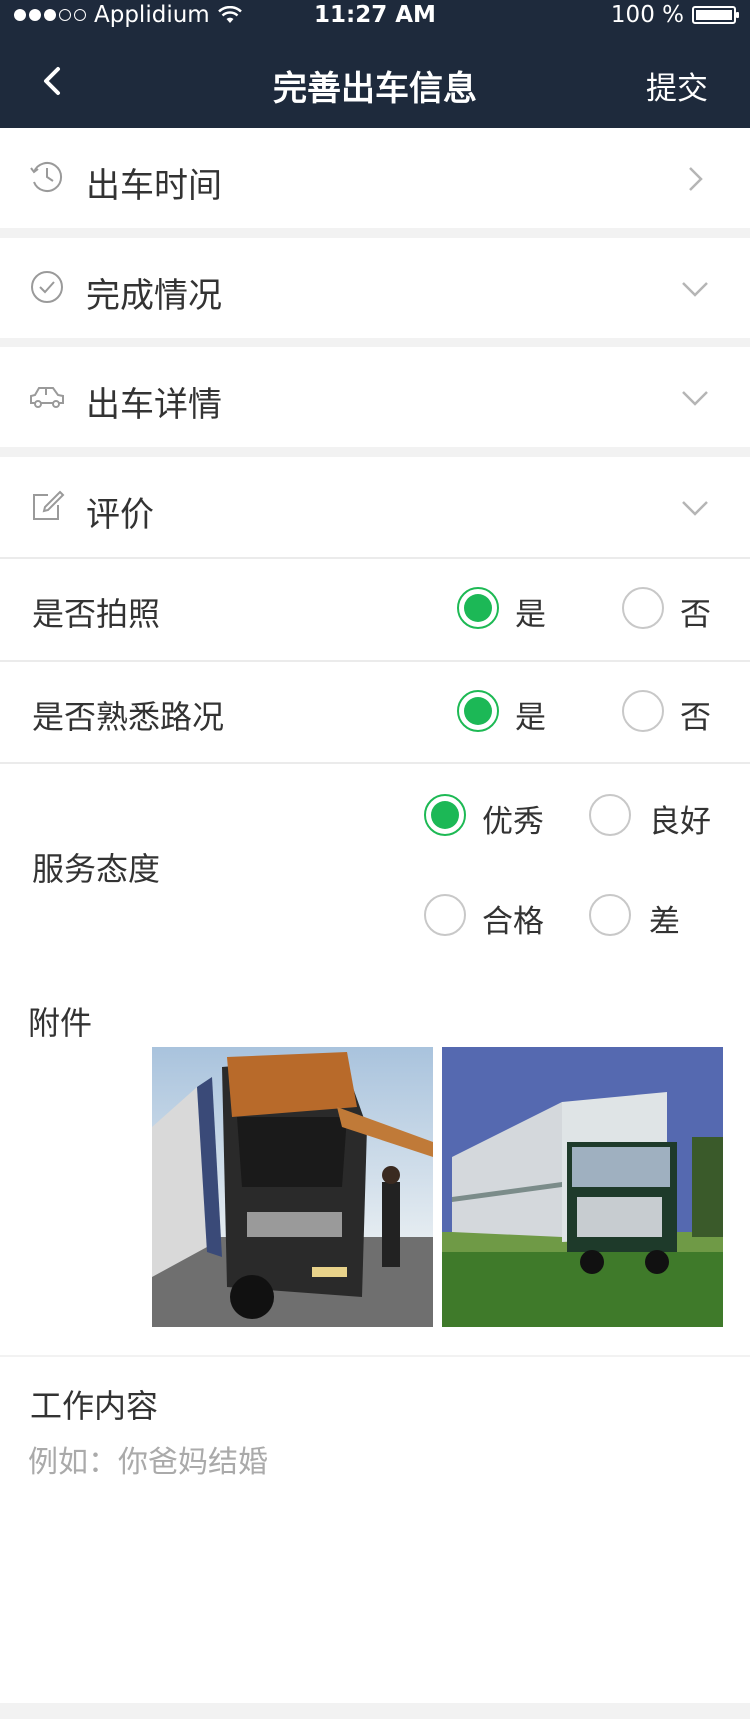 The image size is (750, 1719). What do you see at coordinates (120, 515) in the screenshot?
I see `section-label: 评价` at bounding box center [120, 515].